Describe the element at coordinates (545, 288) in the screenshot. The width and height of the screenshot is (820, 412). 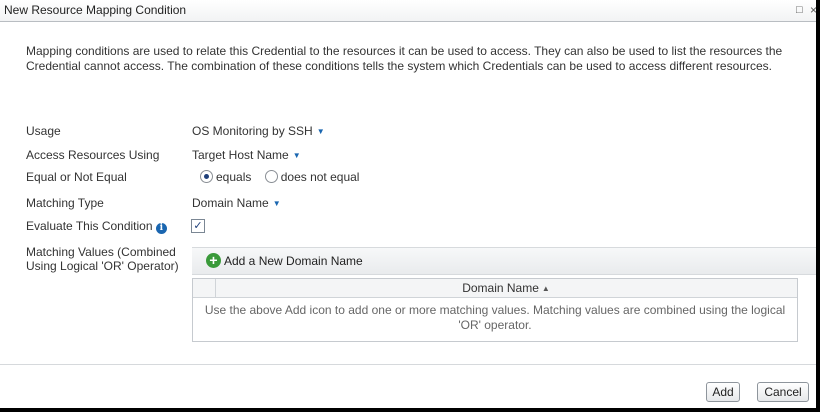
I see `sort-ascending-icon: ▲` at that location.